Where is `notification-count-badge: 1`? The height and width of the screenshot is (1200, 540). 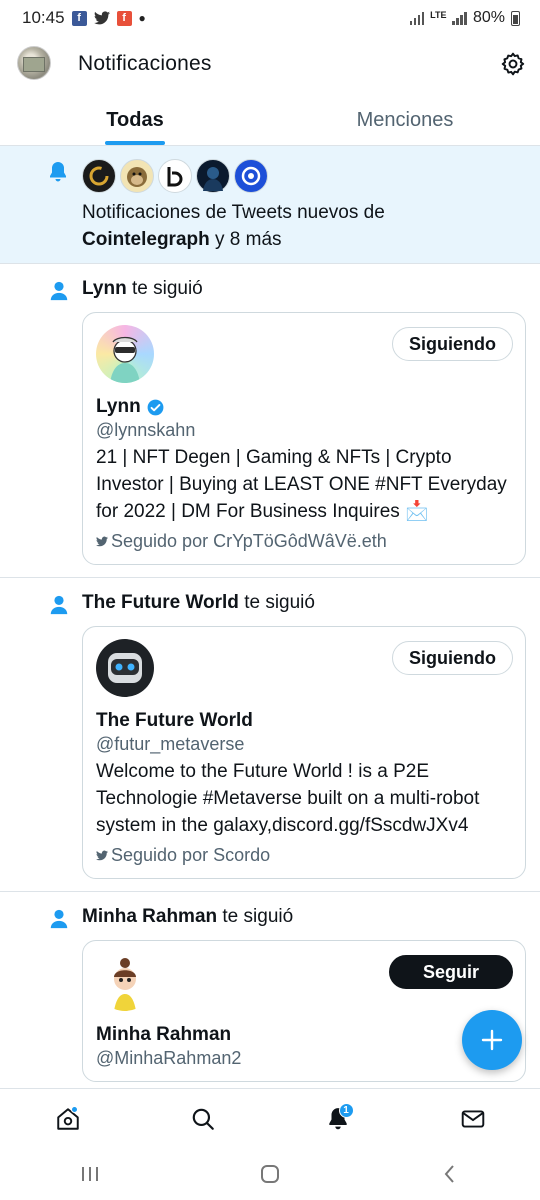
notification-count-badge: 1 is located at coordinates (346, 1110).